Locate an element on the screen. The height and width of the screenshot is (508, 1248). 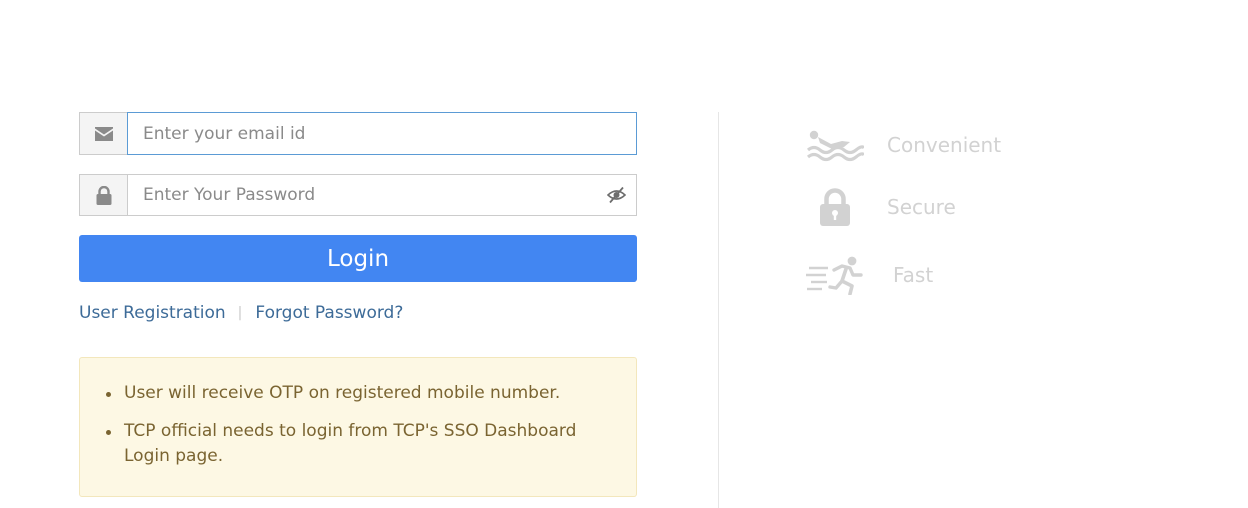
envelope-icon is located at coordinates (103, 133).